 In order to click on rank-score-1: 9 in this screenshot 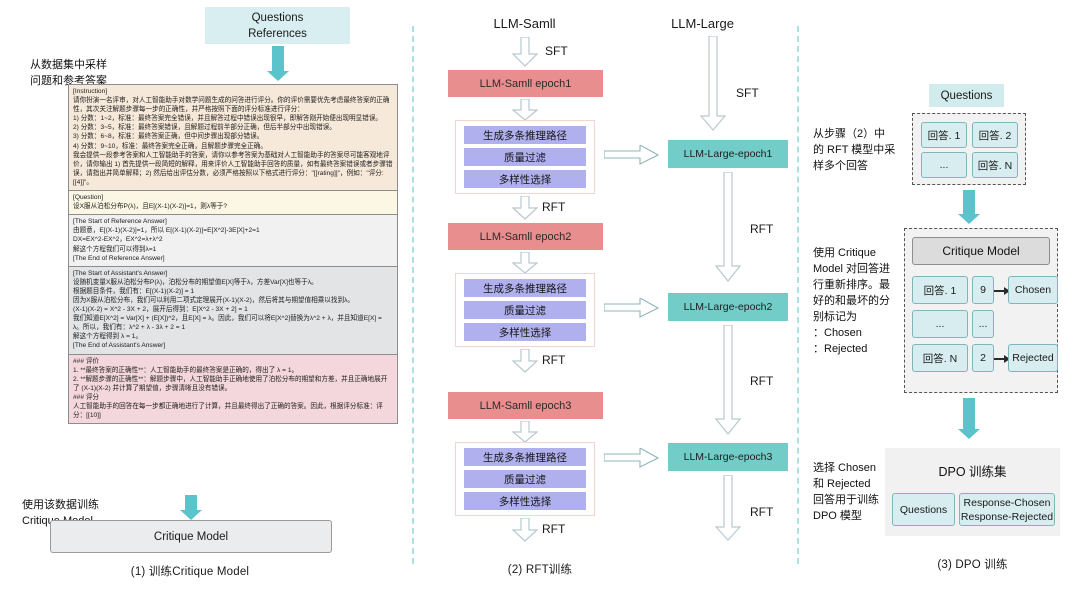, I will do `click(983, 290)`.